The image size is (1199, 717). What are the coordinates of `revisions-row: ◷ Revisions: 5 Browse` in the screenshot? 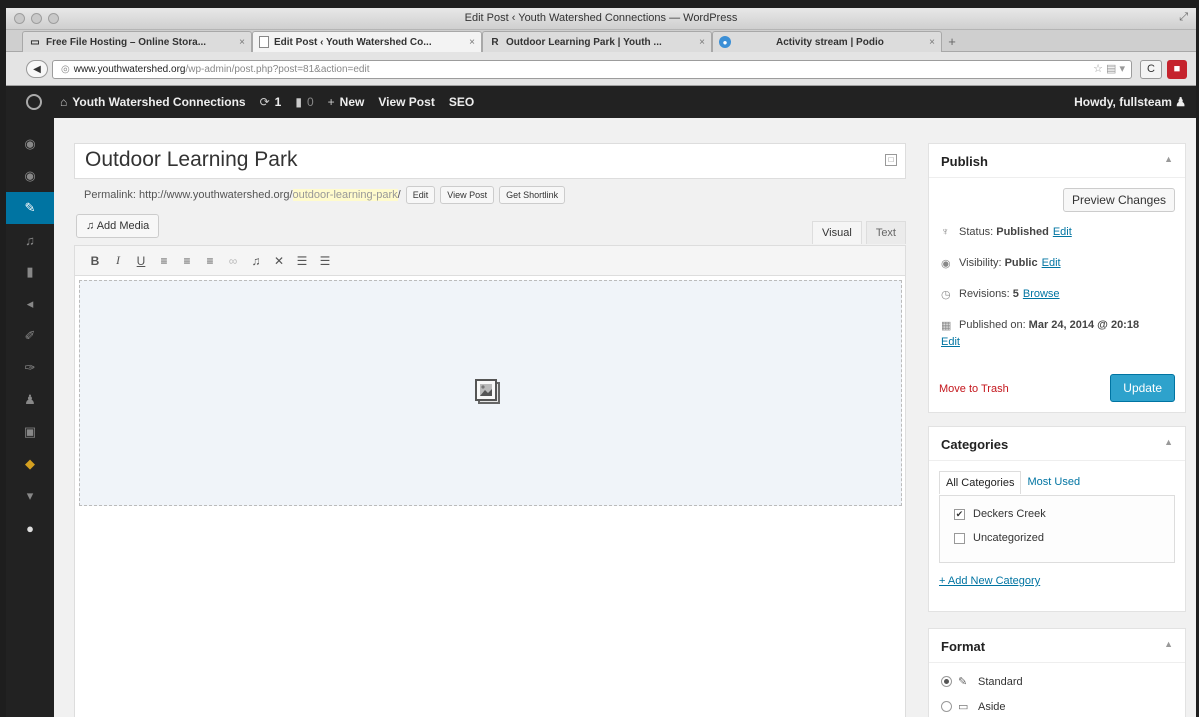 It's located at (1000, 294).